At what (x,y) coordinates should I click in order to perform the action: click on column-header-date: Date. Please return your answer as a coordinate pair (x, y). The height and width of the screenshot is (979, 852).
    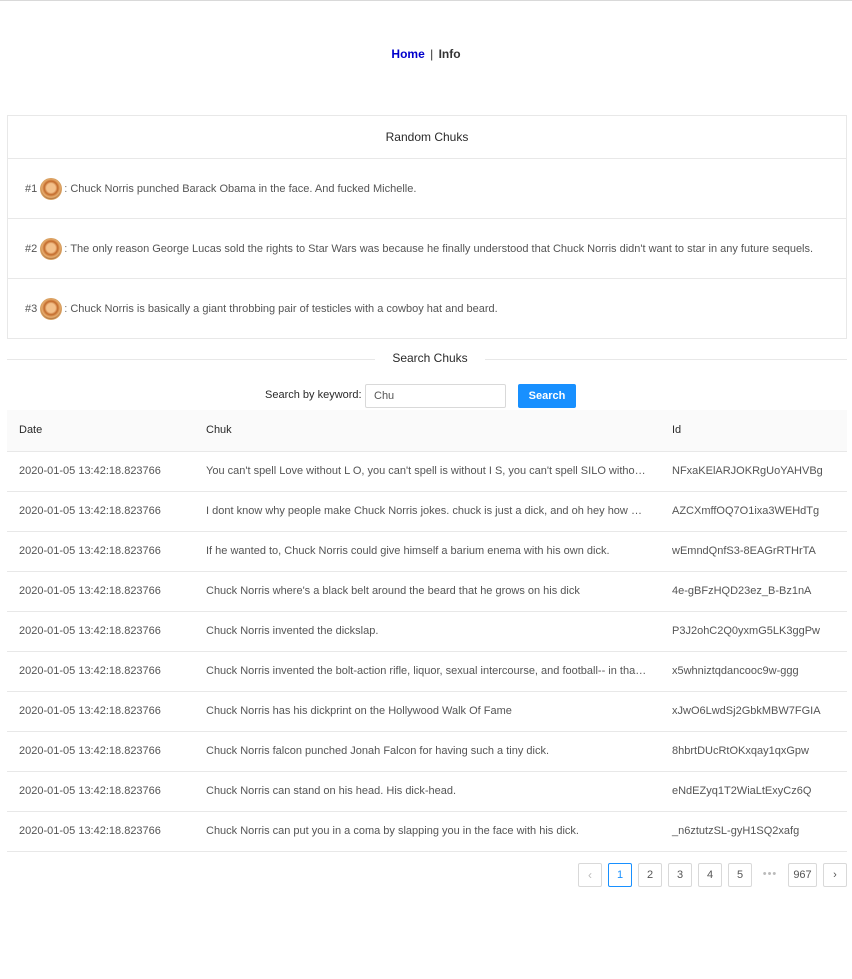
    Looking at the image, I should click on (100, 431).